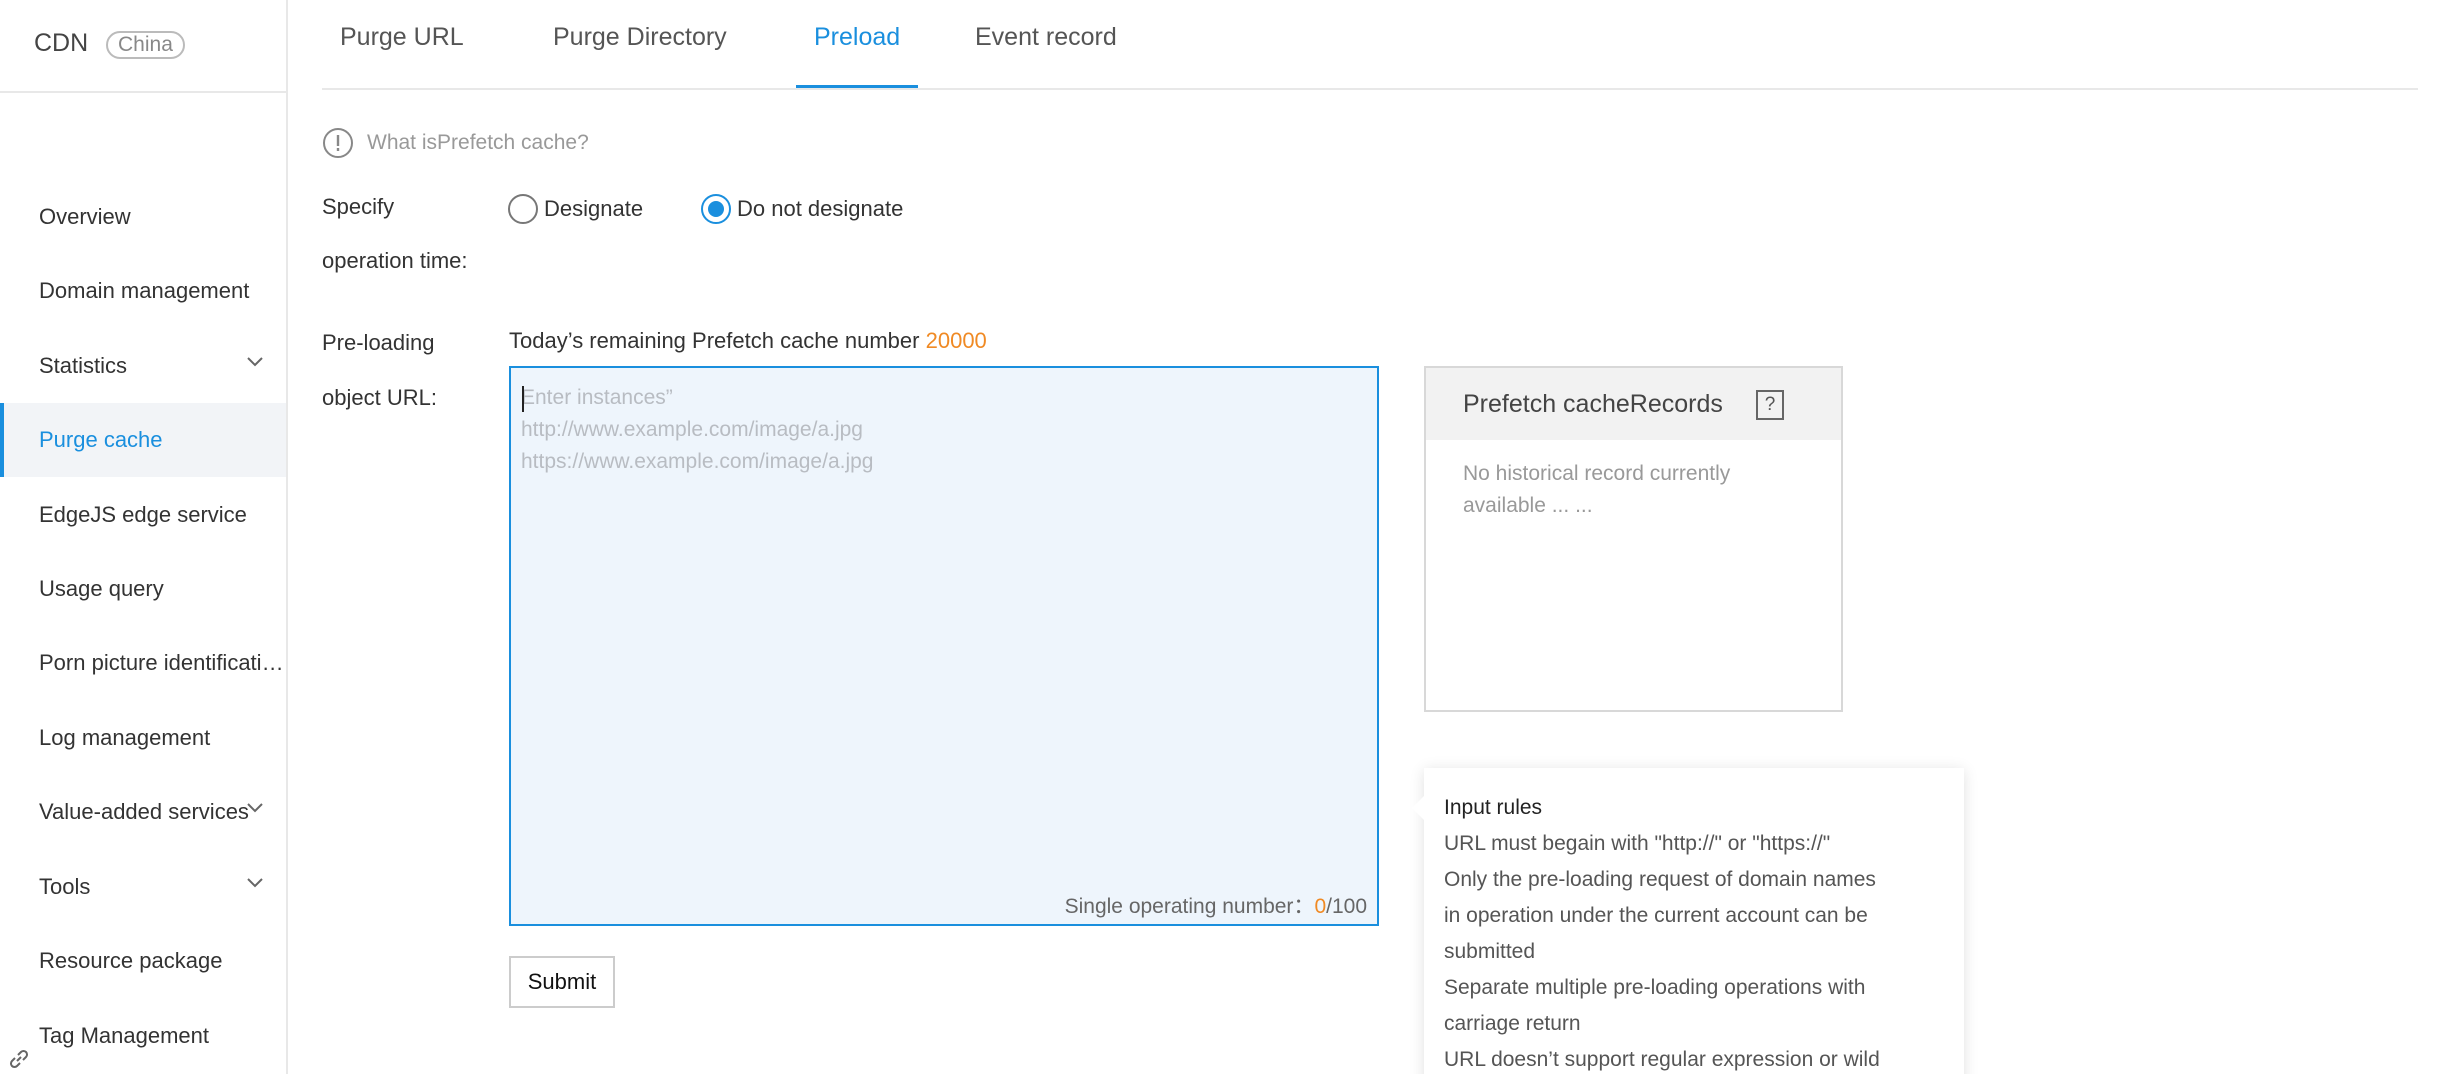 Image resolution: width=2446 pixels, height=1074 pixels. What do you see at coordinates (124, 1035) in the screenshot?
I see `sidebar-item-label: Tag Management` at bounding box center [124, 1035].